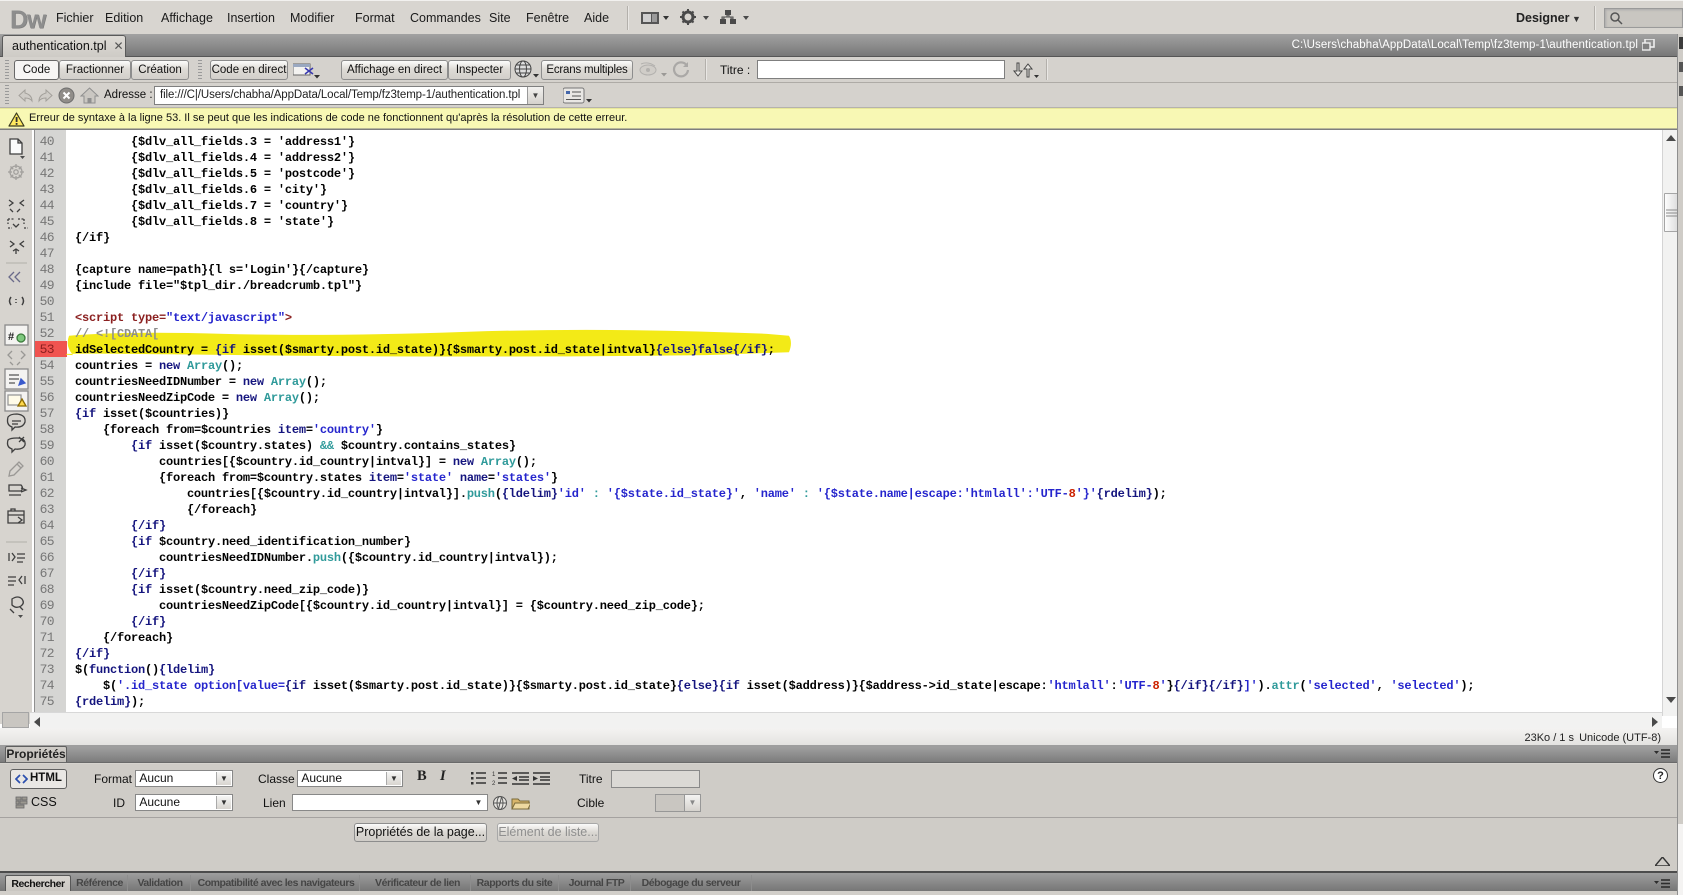  What do you see at coordinates (494, 775) in the screenshot?
I see `svg-text: 1` at bounding box center [494, 775].